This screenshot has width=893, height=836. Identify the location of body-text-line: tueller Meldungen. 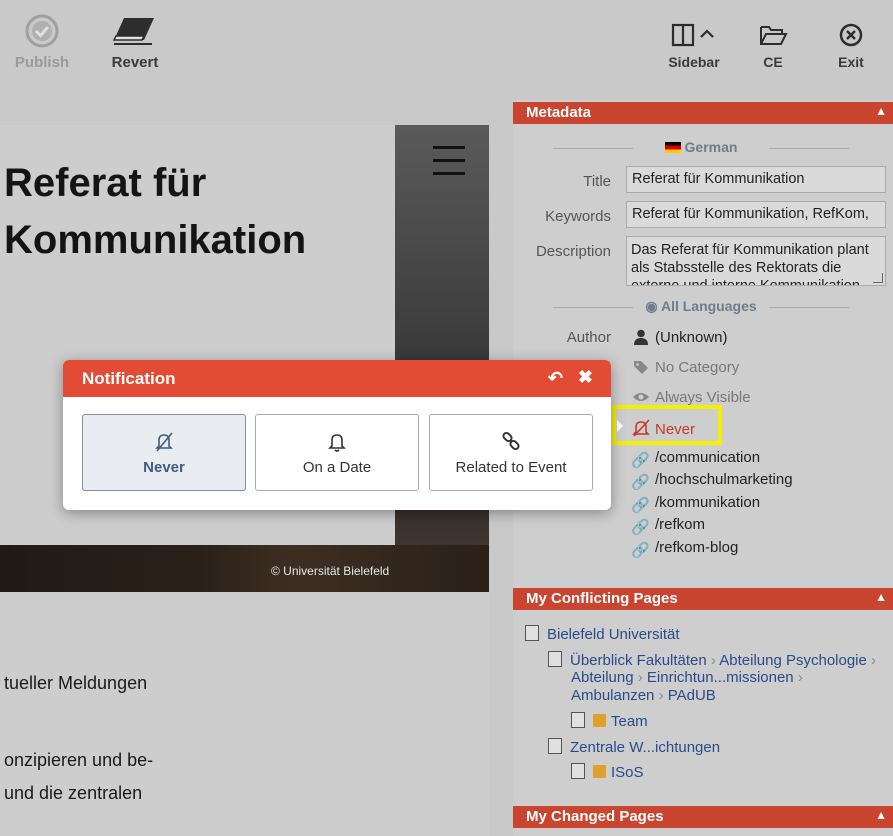
(76, 683).